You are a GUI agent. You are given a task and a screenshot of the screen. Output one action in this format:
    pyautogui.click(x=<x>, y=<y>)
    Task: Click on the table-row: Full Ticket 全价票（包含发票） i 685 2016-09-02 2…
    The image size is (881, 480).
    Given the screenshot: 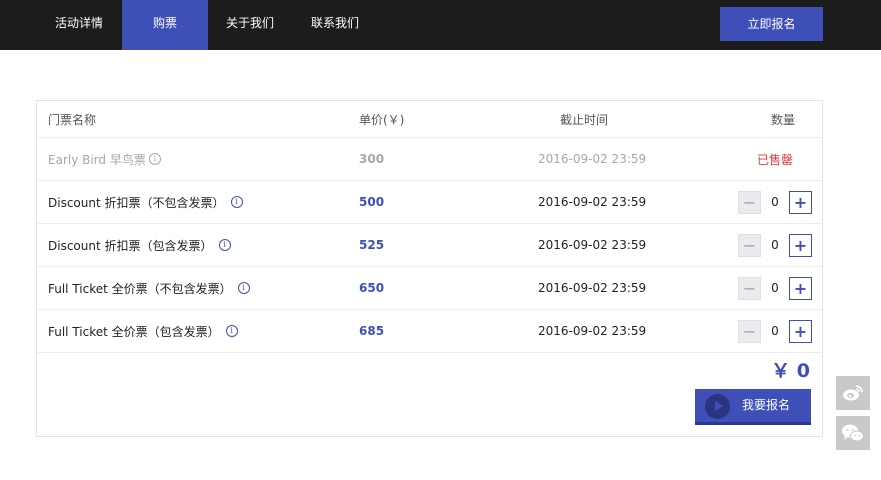 What is the action you would take?
    pyautogui.click(x=429, y=331)
    